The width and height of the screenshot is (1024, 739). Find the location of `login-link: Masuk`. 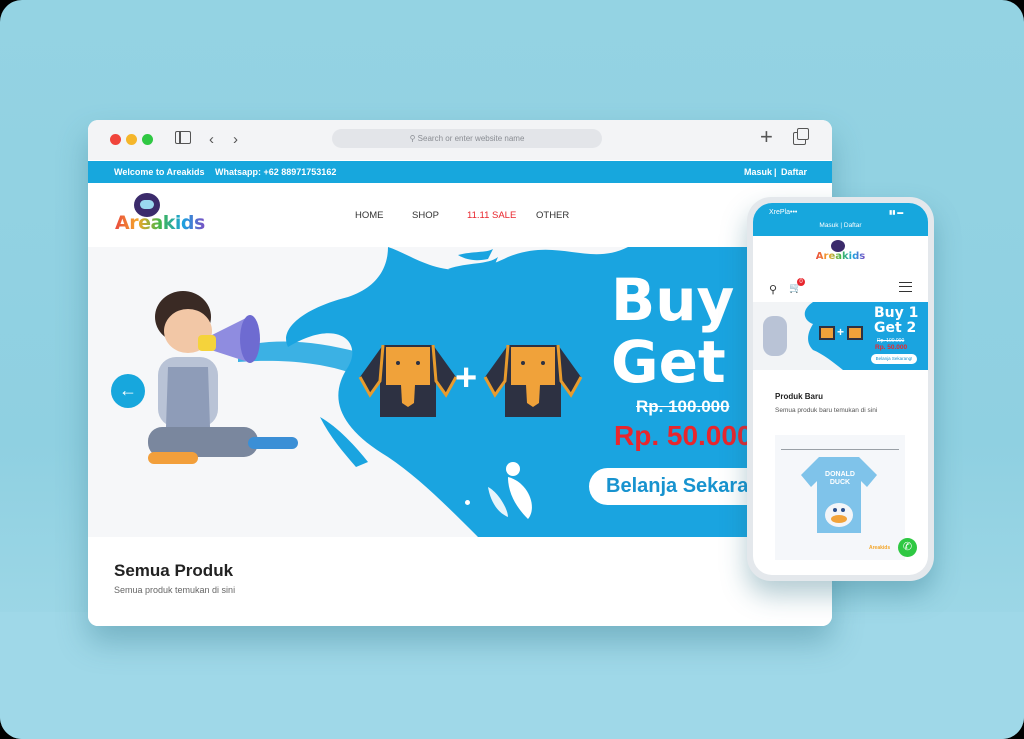

login-link: Masuk is located at coordinates (758, 172).